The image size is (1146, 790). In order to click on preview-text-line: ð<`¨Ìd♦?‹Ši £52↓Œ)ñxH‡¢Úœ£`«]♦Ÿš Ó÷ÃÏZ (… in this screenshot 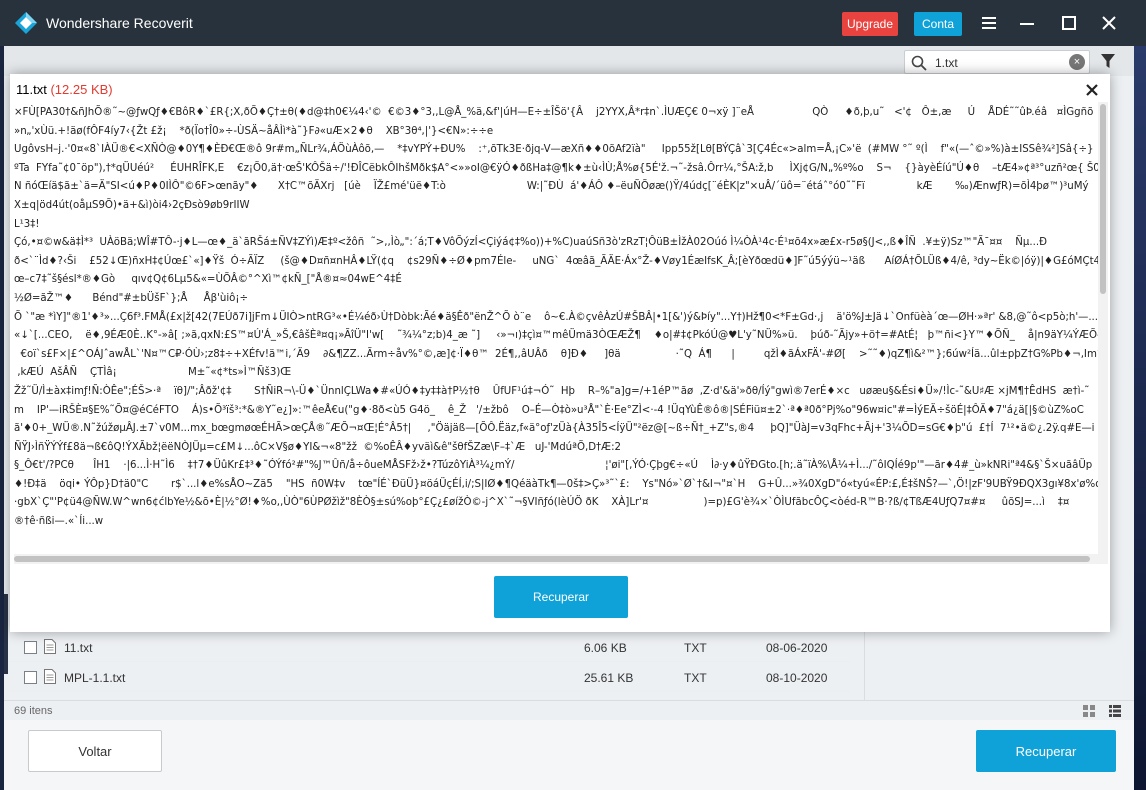, I will do `click(556, 261)`.